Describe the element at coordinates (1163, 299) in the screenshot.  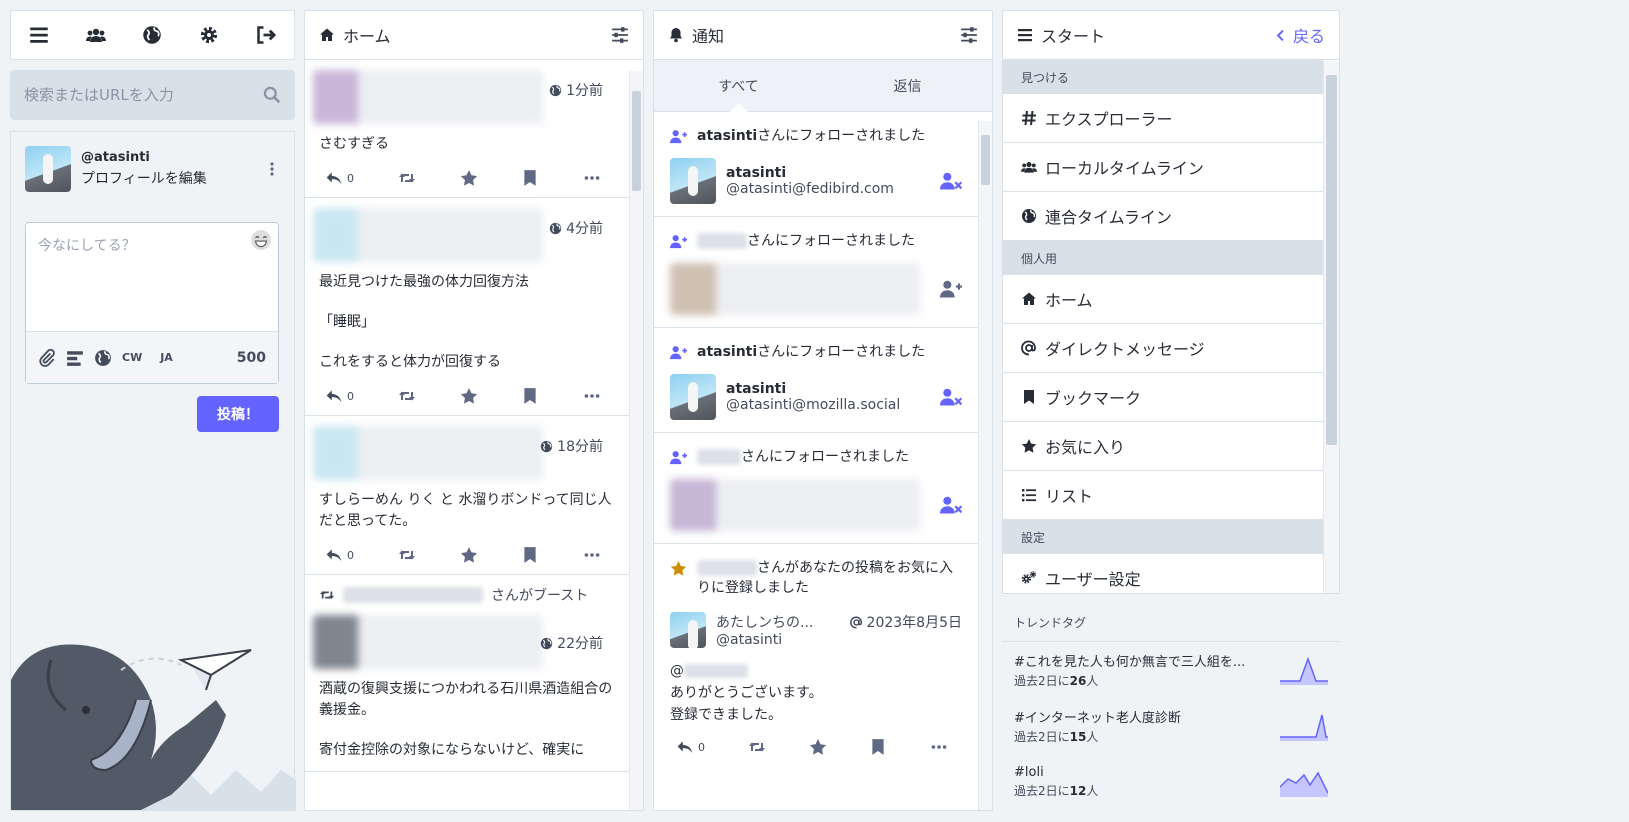
I see `menu-item-home: ホーム` at that location.